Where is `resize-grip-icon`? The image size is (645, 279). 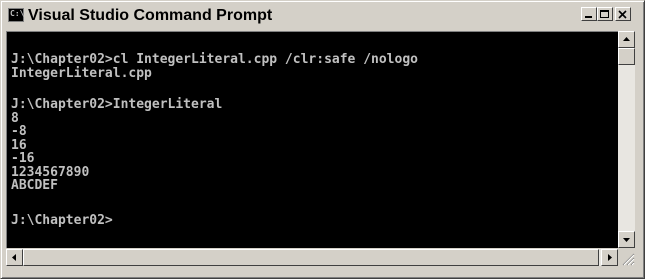 resize-grip-icon is located at coordinates (628, 259).